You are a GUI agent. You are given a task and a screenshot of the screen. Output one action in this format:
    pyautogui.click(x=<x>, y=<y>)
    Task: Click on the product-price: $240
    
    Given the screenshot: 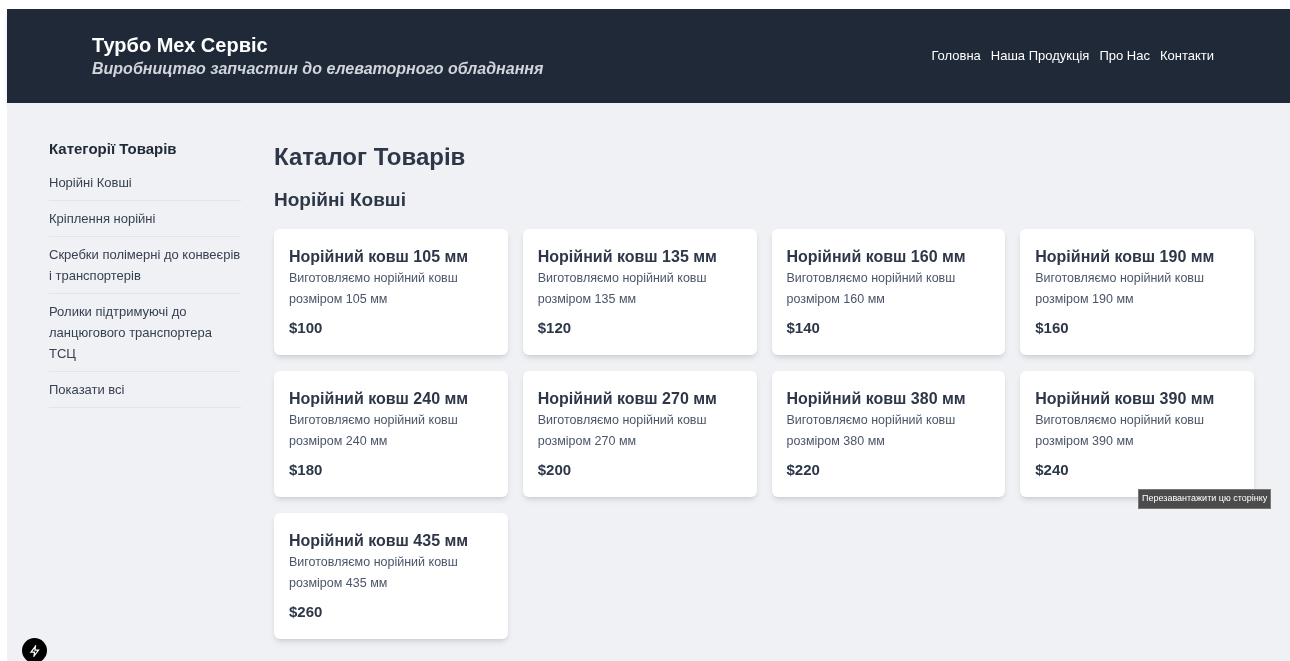 What is the action you would take?
    pyautogui.click(x=1052, y=470)
    